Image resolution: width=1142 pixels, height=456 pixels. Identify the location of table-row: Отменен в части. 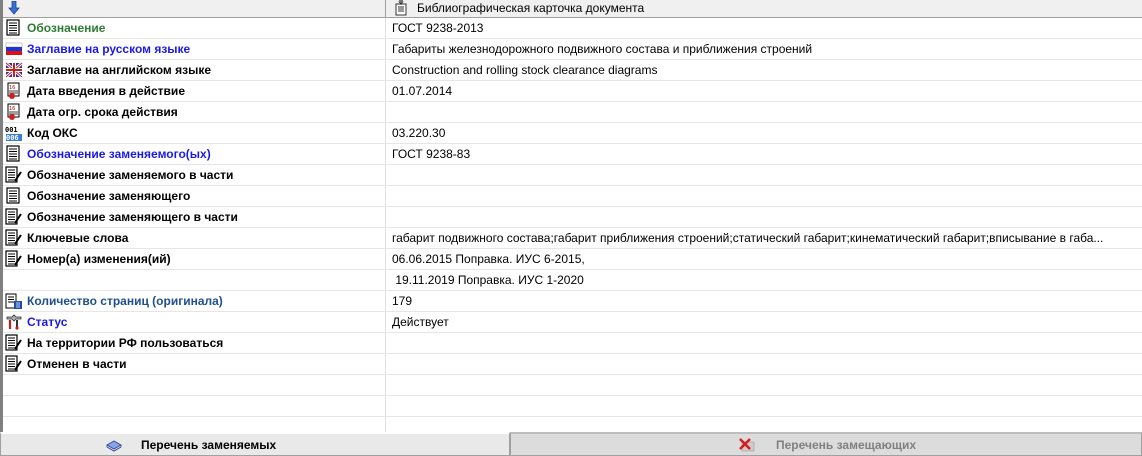
(572, 364).